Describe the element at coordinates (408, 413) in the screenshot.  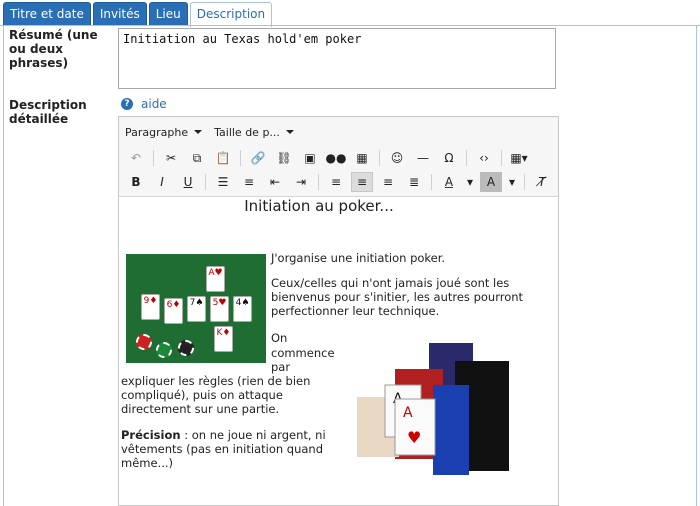
I see `svg-text: A` at that location.